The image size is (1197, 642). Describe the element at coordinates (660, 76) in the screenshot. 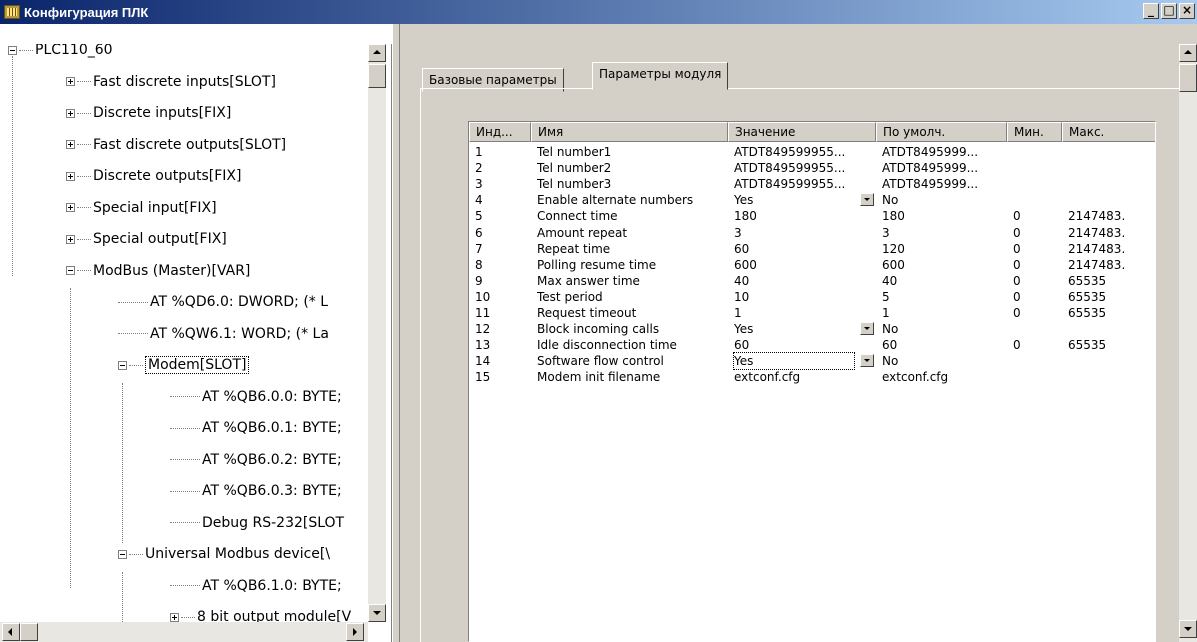

I see `tab-module-parameters: Параметры модуля` at that location.